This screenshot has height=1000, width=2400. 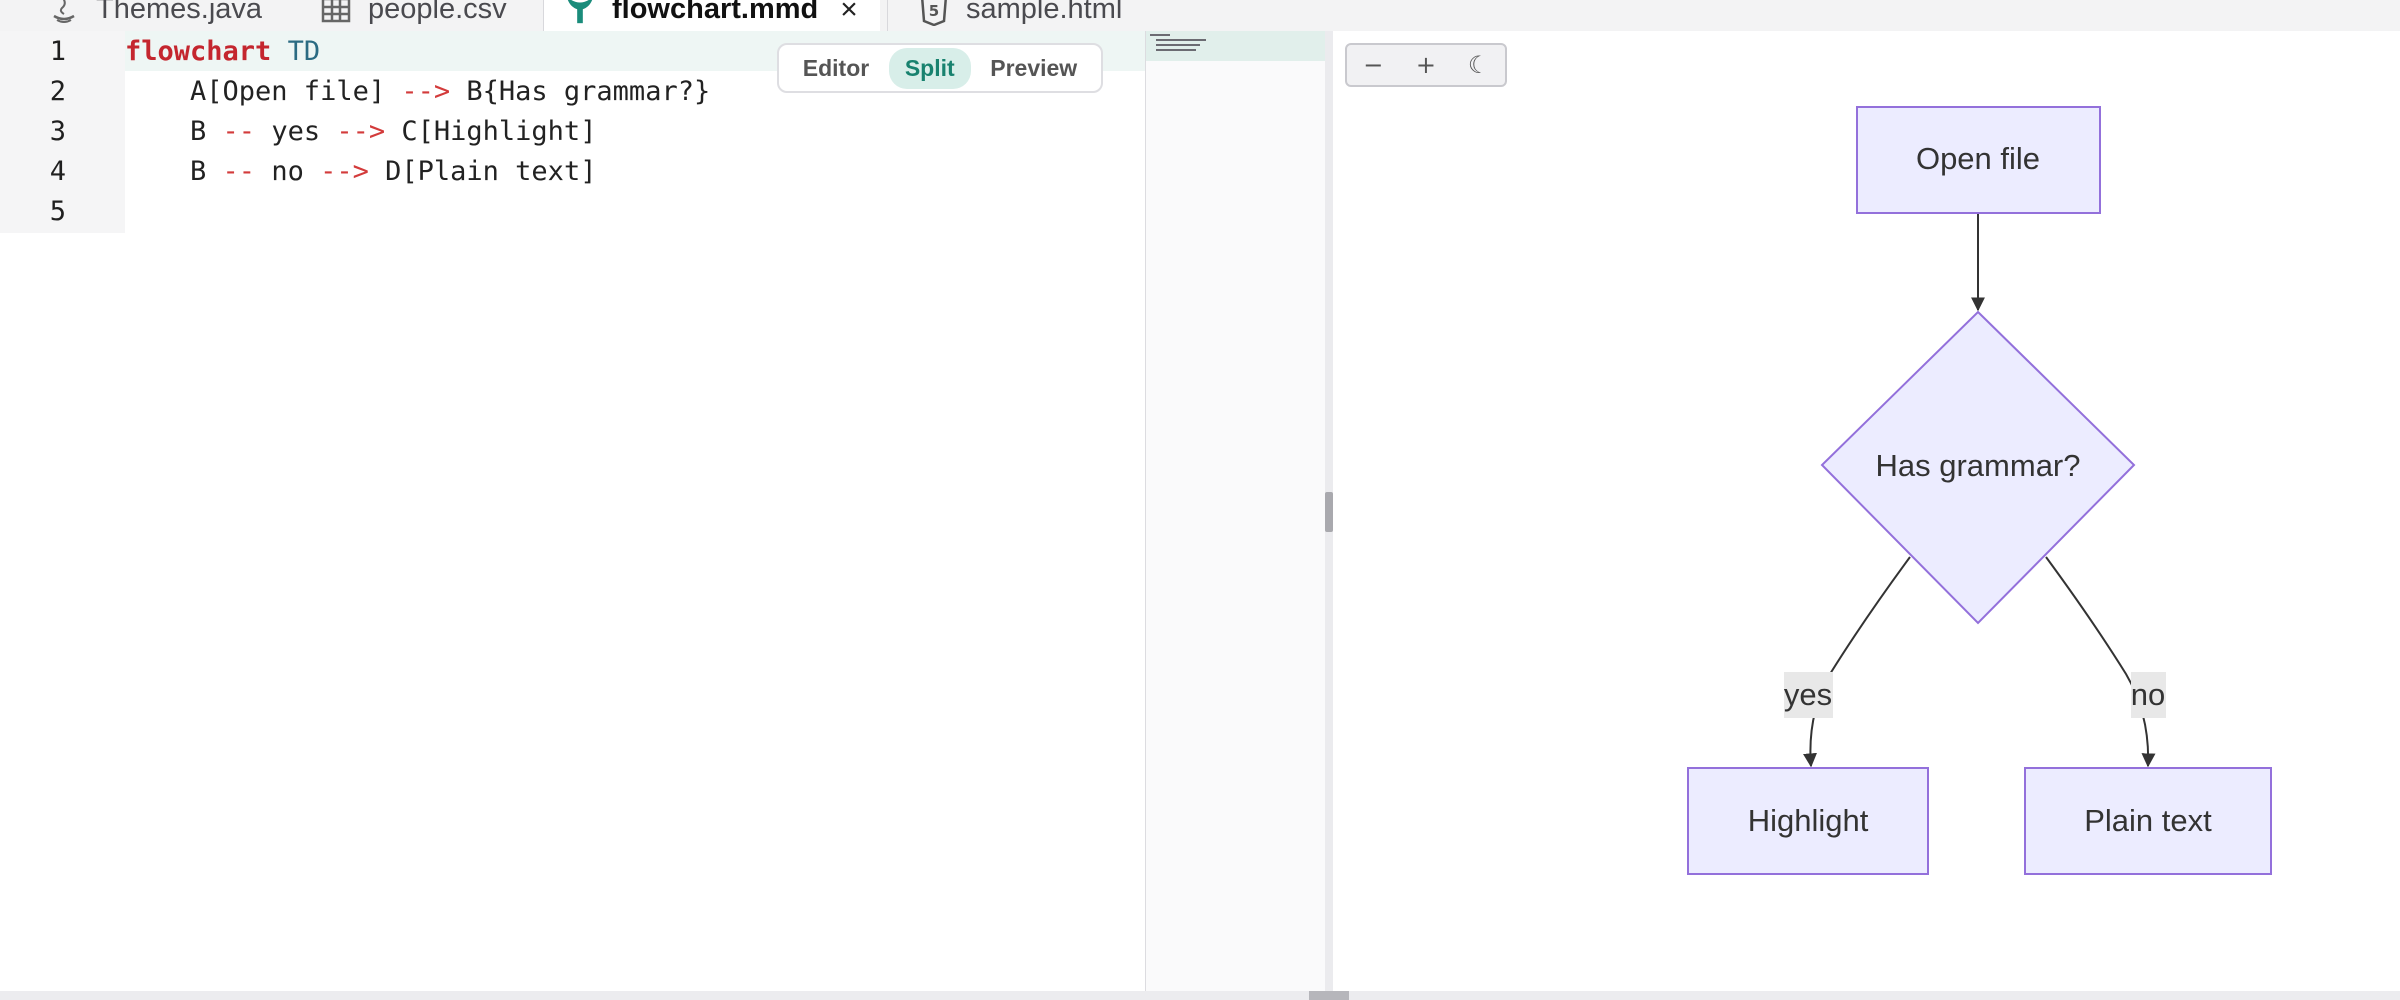 What do you see at coordinates (57, 51) in the screenshot?
I see `line-number: 1` at bounding box center [57, 51].